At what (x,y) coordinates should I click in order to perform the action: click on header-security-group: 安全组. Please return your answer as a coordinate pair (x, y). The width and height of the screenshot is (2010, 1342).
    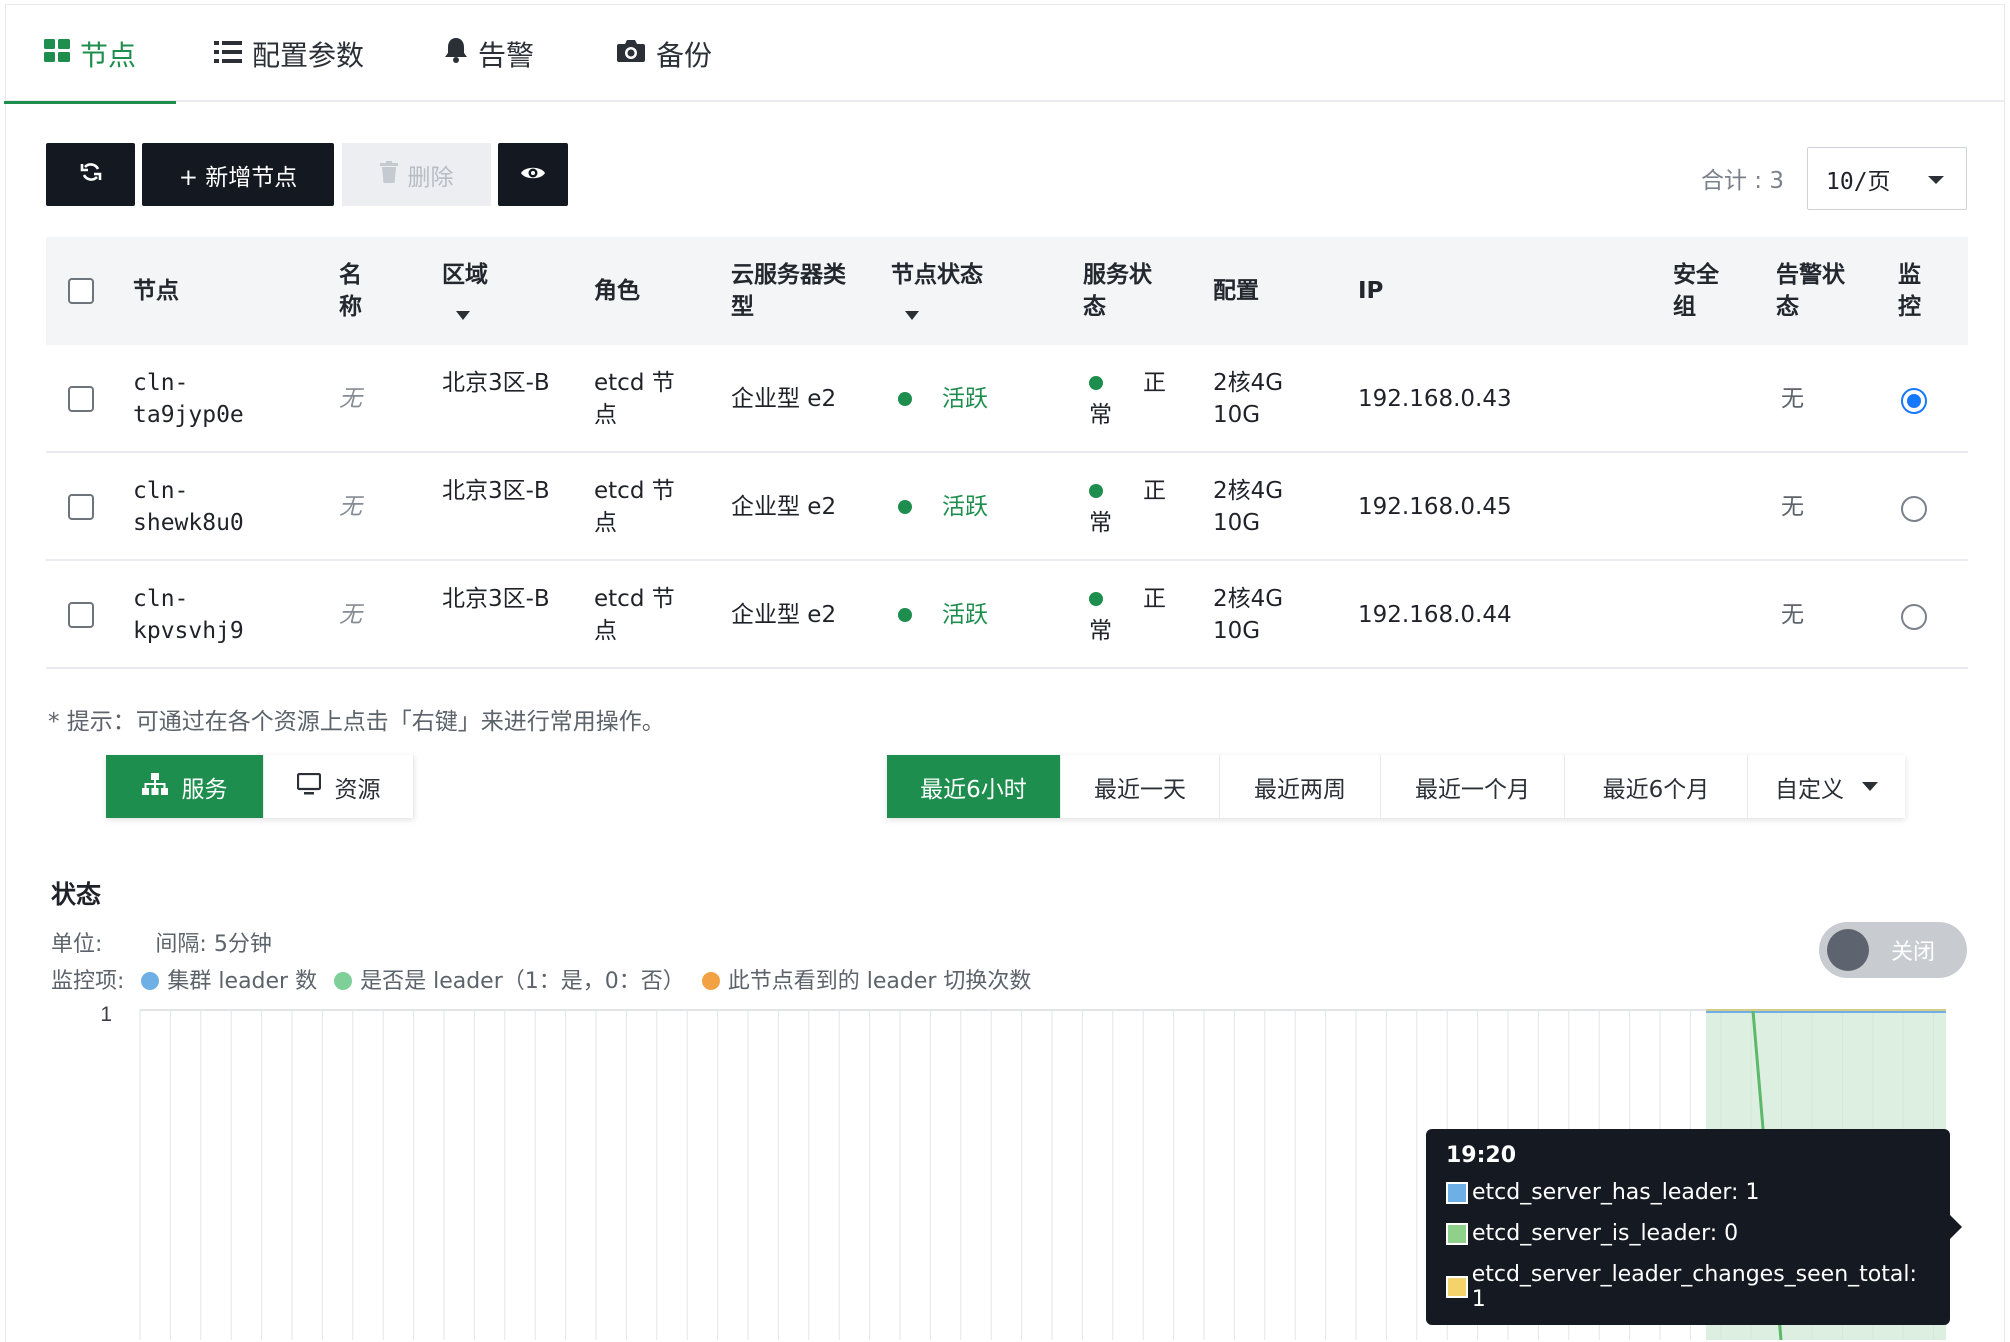
    Looking at the image, I should click on (1696, 291).